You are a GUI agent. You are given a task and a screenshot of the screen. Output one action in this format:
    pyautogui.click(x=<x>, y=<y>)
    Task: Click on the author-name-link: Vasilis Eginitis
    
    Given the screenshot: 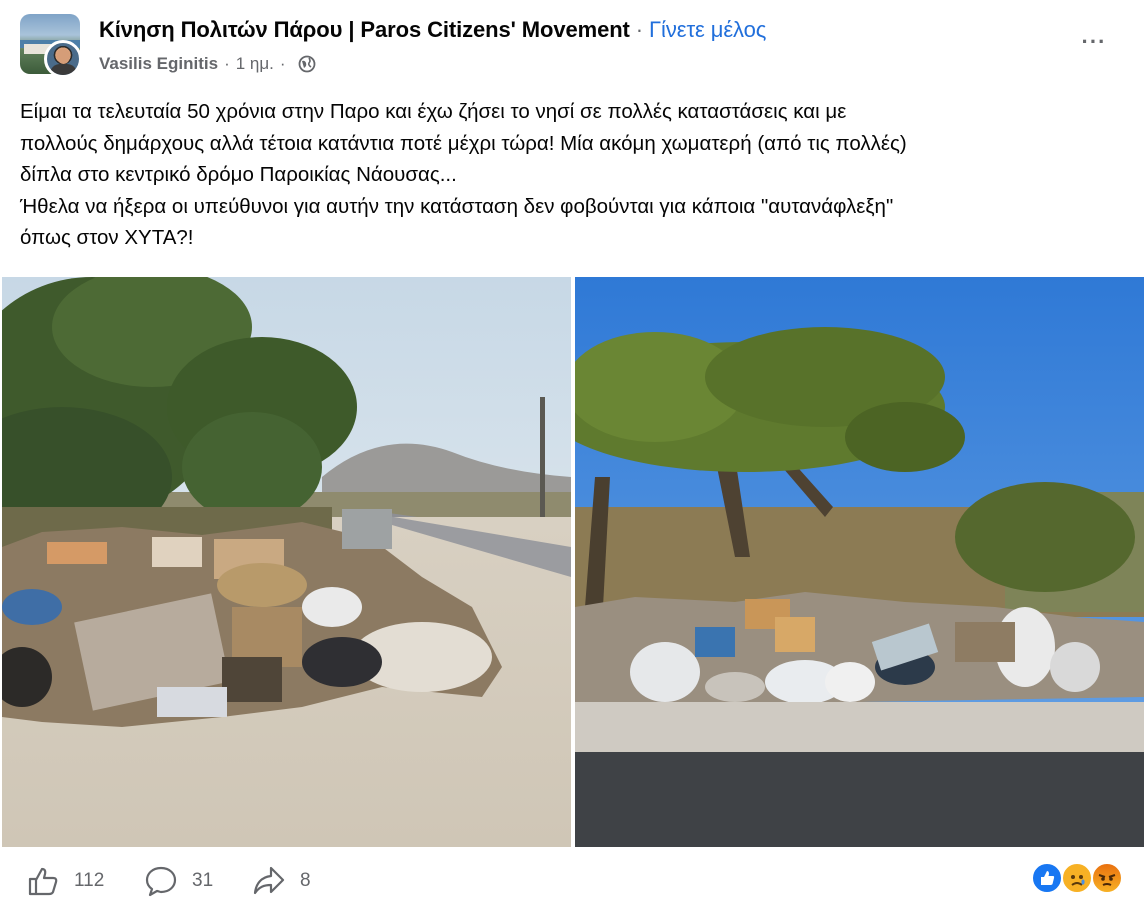 What is the action you would take?
    pyautogui.click(x=158, y=64)
    